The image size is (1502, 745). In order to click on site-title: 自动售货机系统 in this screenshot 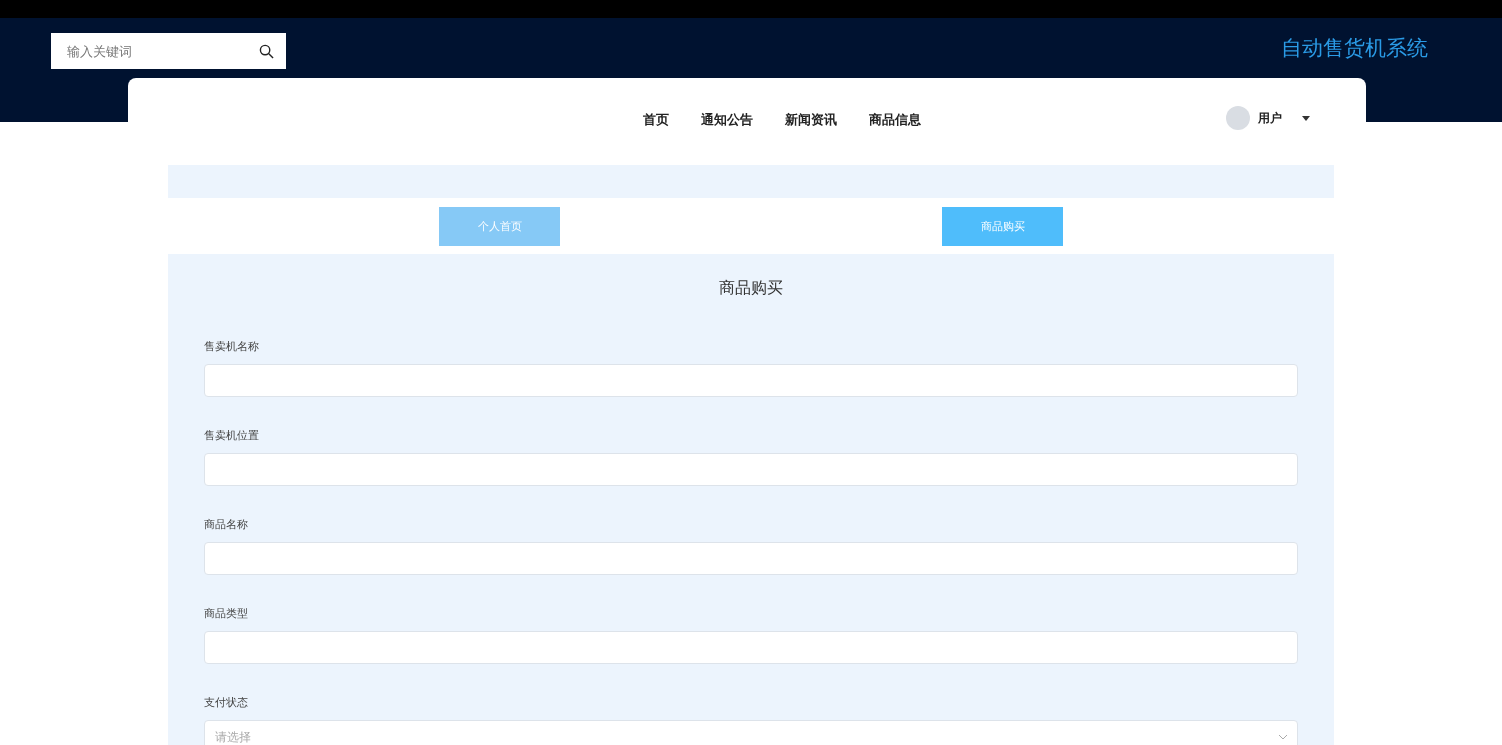, I will do `click(1354, 48)`.